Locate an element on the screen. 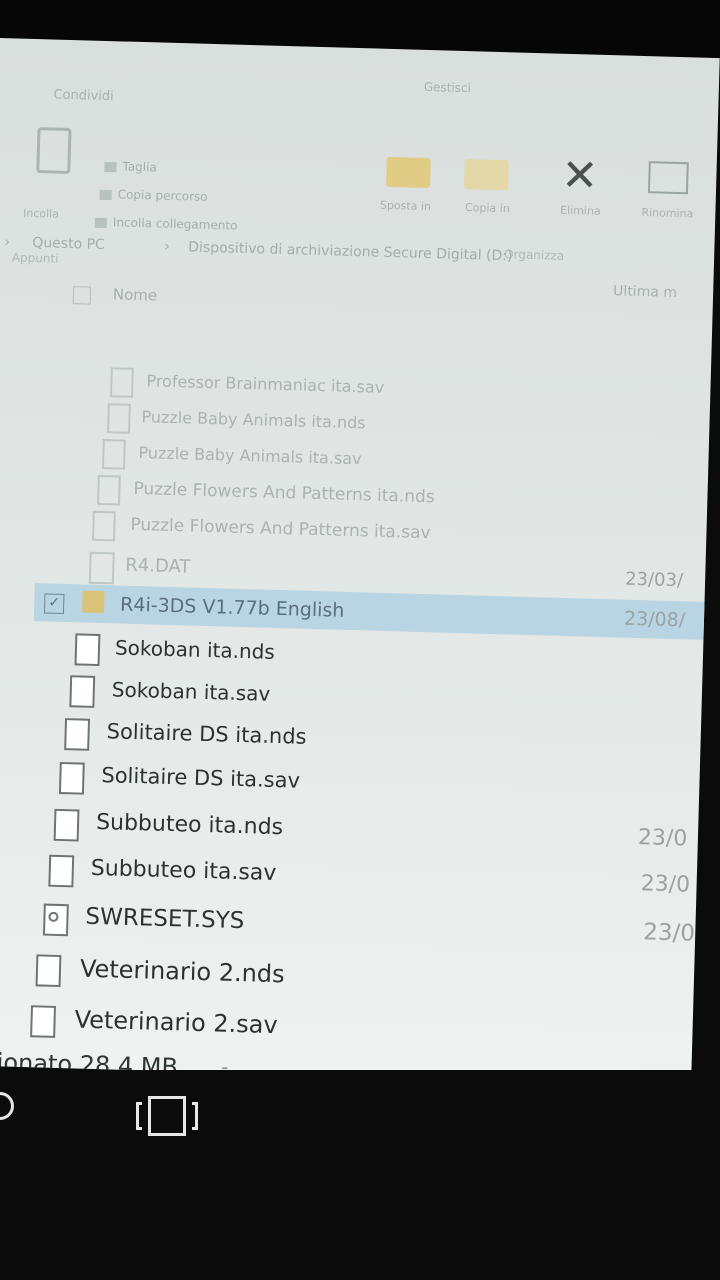 This screenshot has width=720, height=1280. cut-button: Taglia is located at coordinates (130, 166).